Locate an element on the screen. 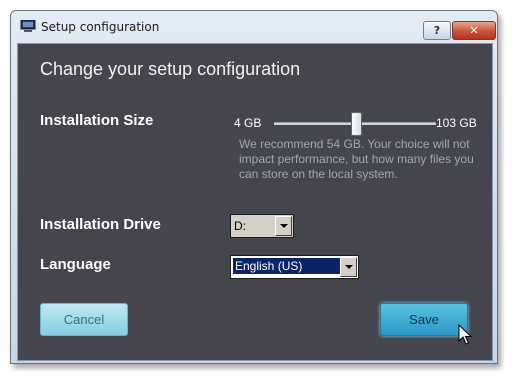 The width and height of the screenshot is (514, 377). help-button: ? is located at coordinates (437, 30).